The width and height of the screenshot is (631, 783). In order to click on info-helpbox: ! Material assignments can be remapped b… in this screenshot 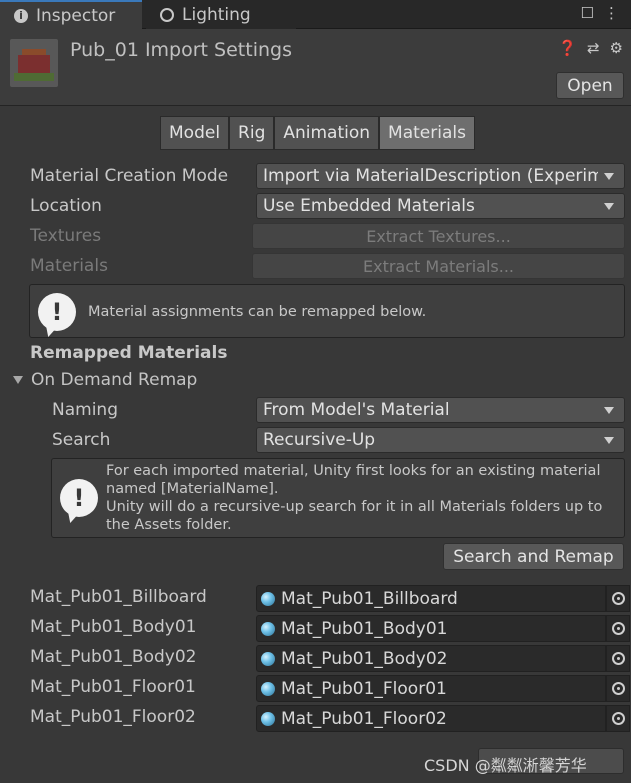, I will do `click(327, 311)`.